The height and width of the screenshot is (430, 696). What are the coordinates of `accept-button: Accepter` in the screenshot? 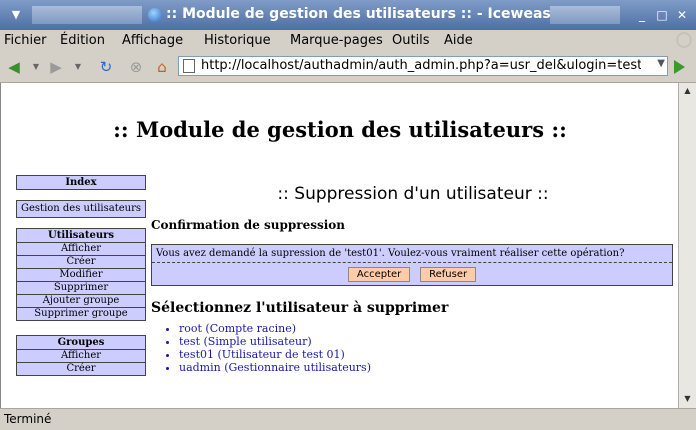 It's located at (379, 274).